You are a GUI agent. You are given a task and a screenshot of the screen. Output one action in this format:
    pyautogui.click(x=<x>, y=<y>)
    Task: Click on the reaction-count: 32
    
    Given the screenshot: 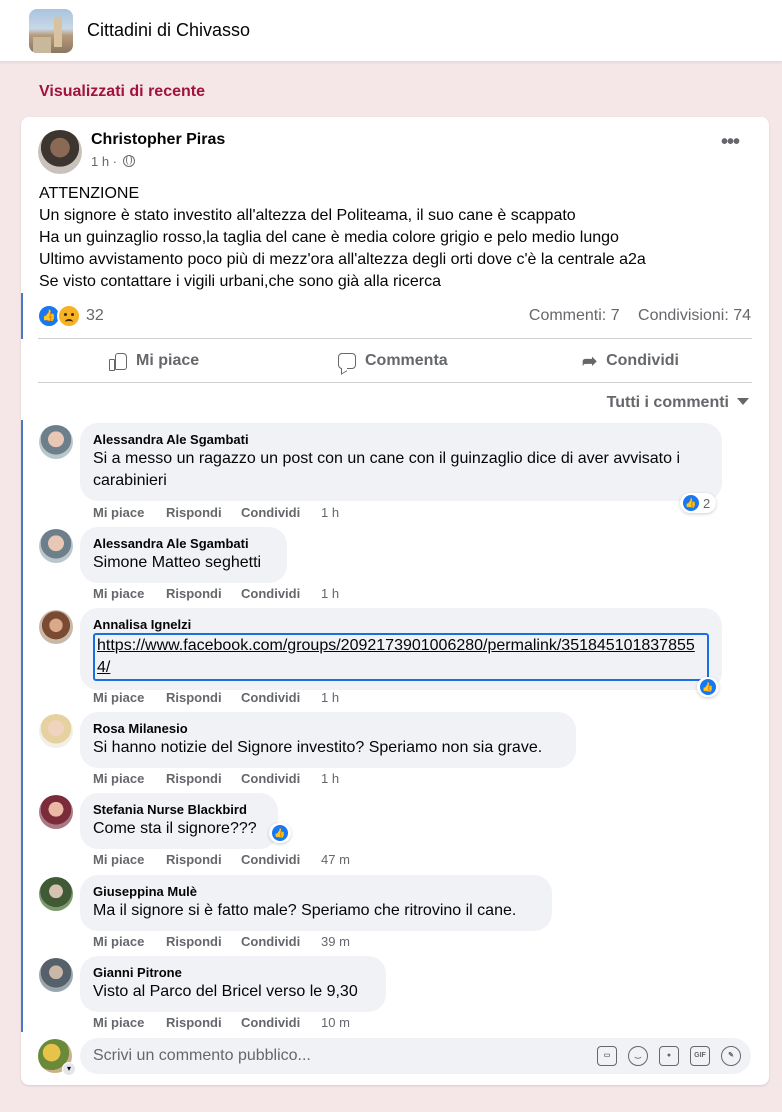 What is the action you would take?
    pyautogui.click(x=95, y=315)
    